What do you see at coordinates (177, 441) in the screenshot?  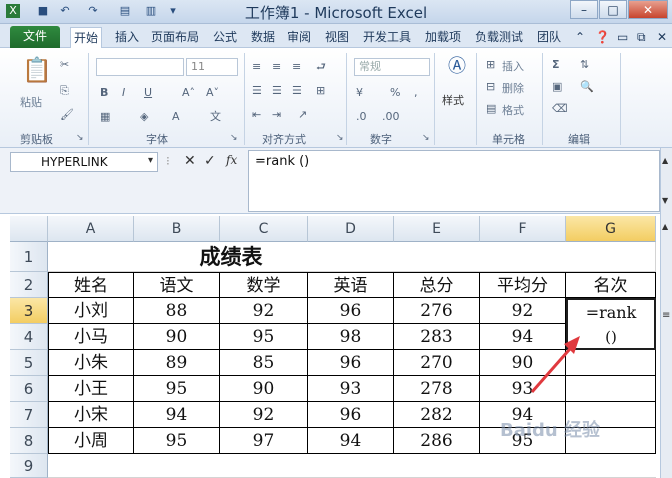 I see `table-cell: 95` at bounding box center [177, 441].